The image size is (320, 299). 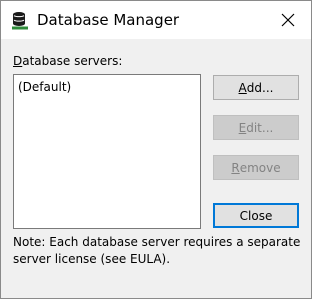 What do you see at coordinates (20, 21) in the screenshot?
I see `database-icon` at bounding box center [20, 21].